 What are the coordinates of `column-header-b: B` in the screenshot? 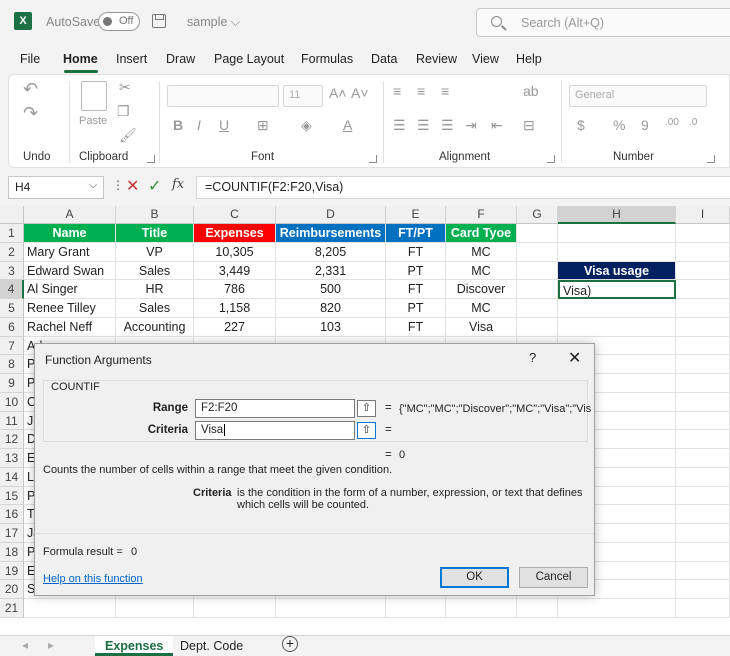 It's located at (155, 215).